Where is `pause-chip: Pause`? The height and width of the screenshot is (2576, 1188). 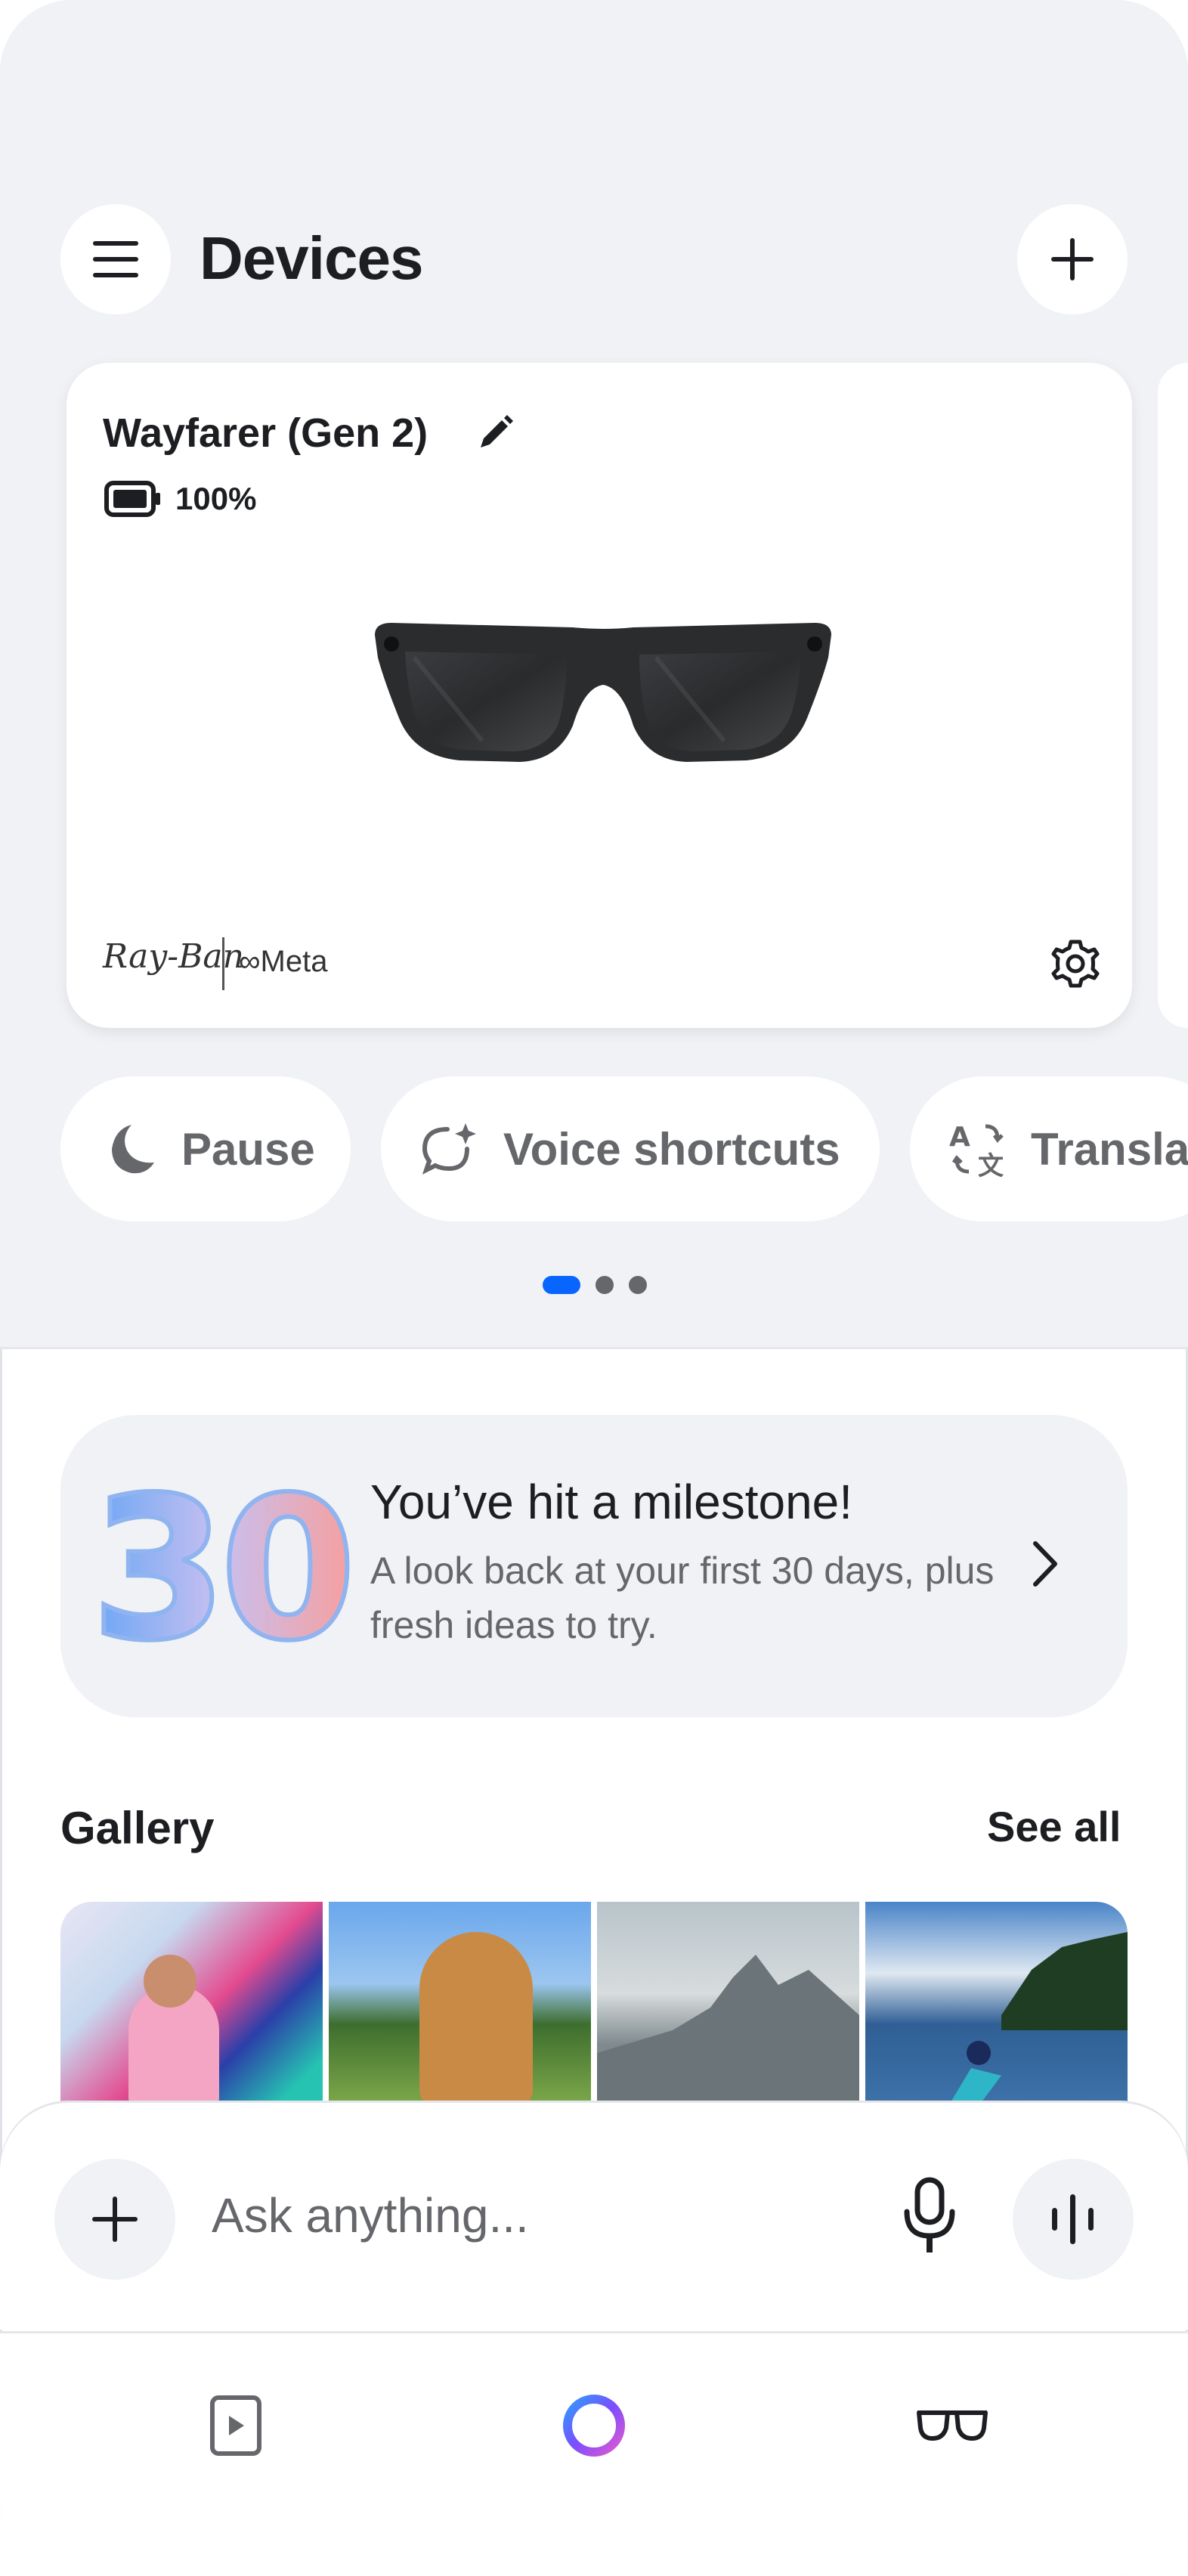 pause-chip: Pause is located at coordinates (206, 1148).